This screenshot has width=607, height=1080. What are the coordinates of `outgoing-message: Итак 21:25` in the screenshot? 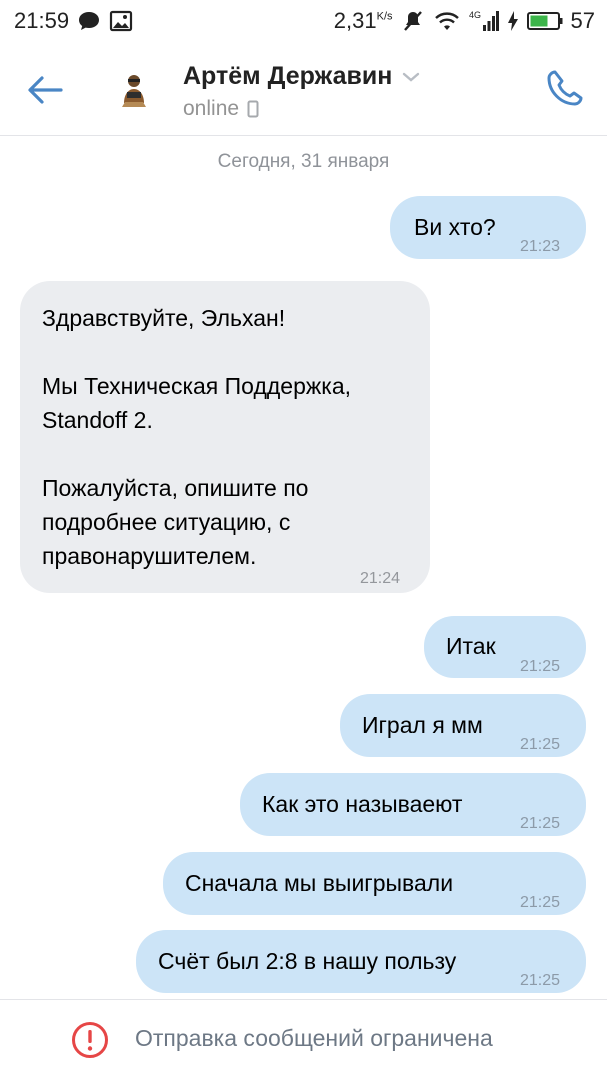 It's located at (505, 647).